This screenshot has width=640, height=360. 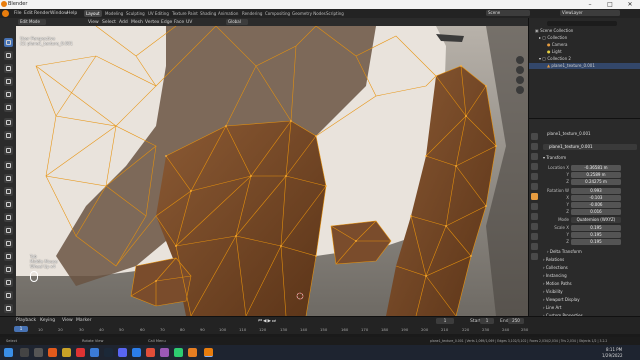 What do you see at coordinates (8, 308) in the screenshot?
I see `rip-tool-icon` at bounding box center [8, 308].